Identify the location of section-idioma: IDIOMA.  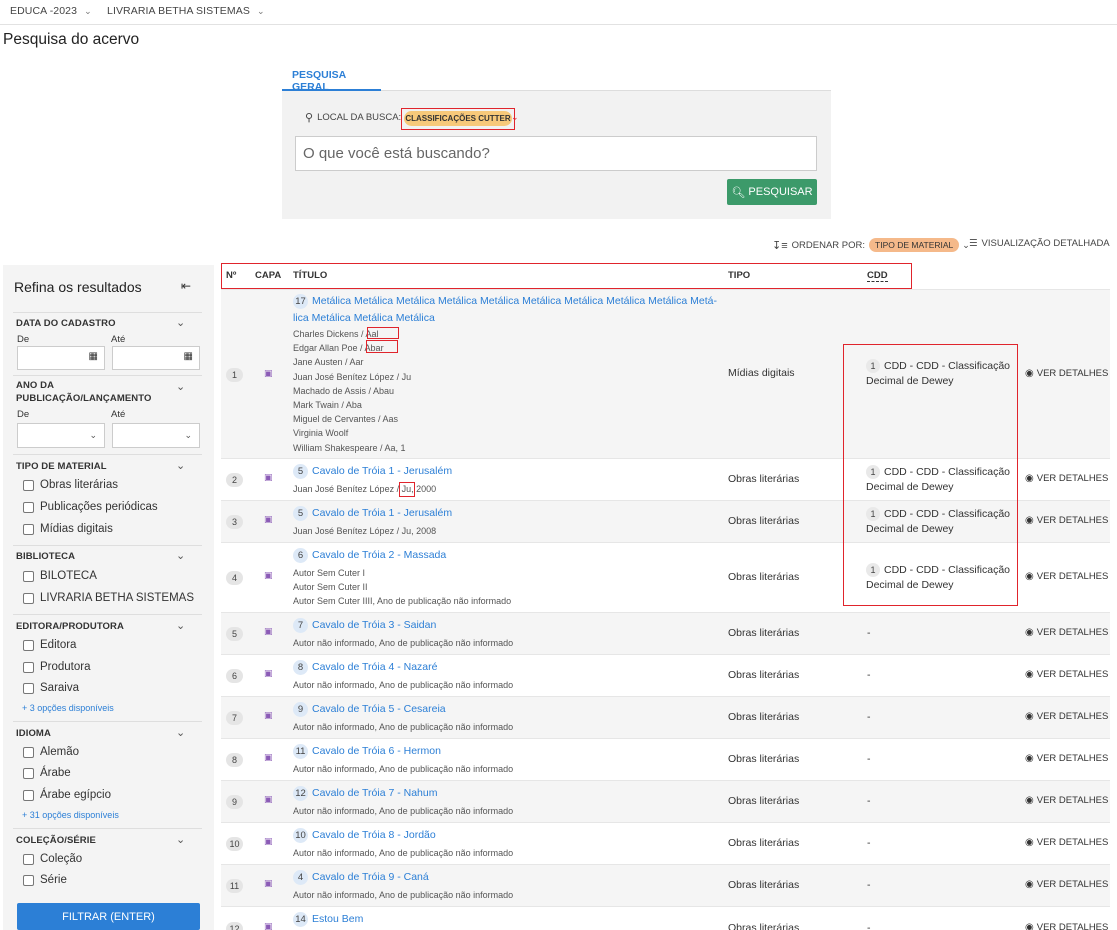
(33, 733).